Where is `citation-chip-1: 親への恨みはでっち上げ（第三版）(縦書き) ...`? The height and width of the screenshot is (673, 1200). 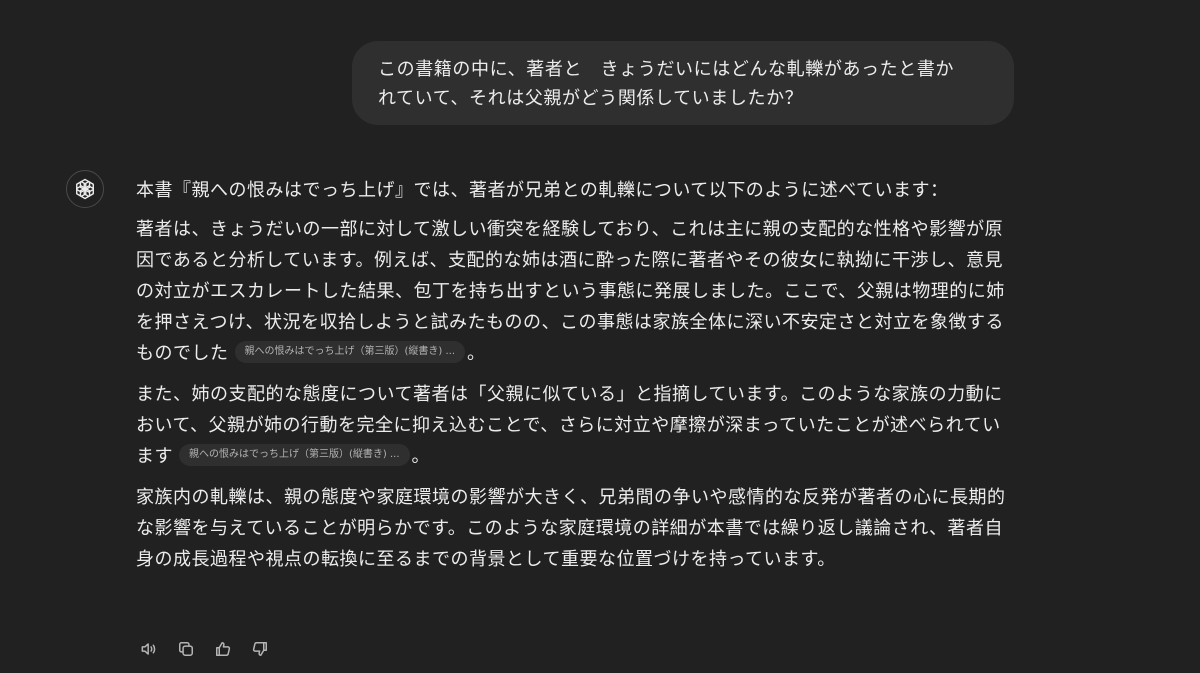 citation-chip-1: 親への恨みはでっち上げ（第三版）(縦書き) ... is located at coordinates (350, 352).